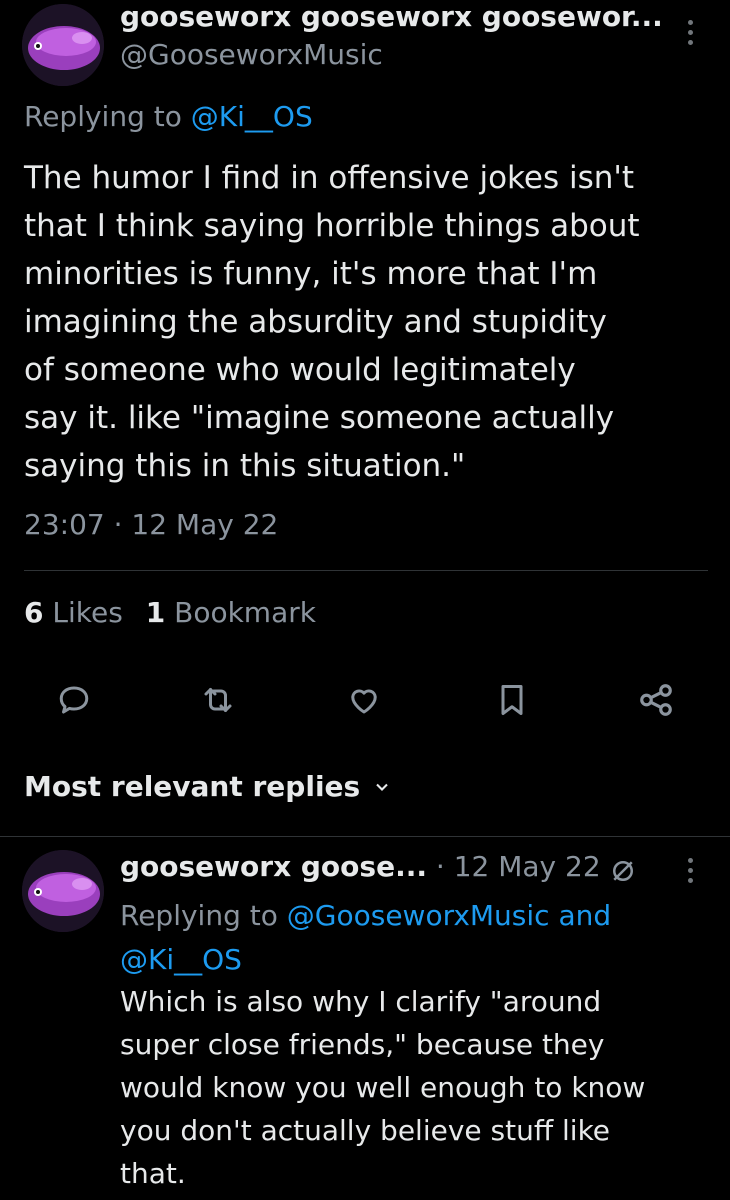  I want to click on likes-count: 6, so click(34, 612).